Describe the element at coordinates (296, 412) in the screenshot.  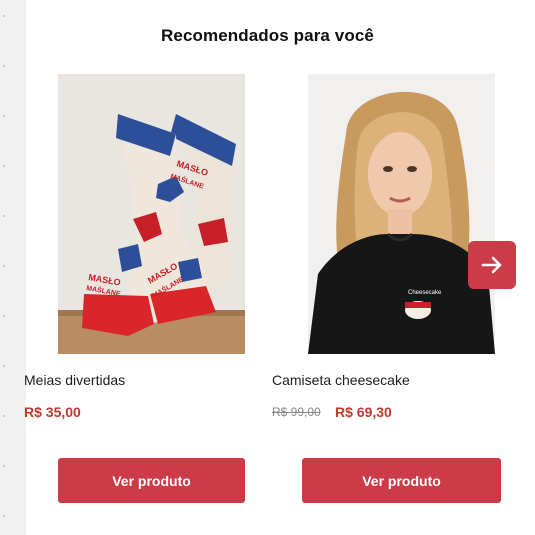
I see `product-old-price: R$ 99,00` at that location.